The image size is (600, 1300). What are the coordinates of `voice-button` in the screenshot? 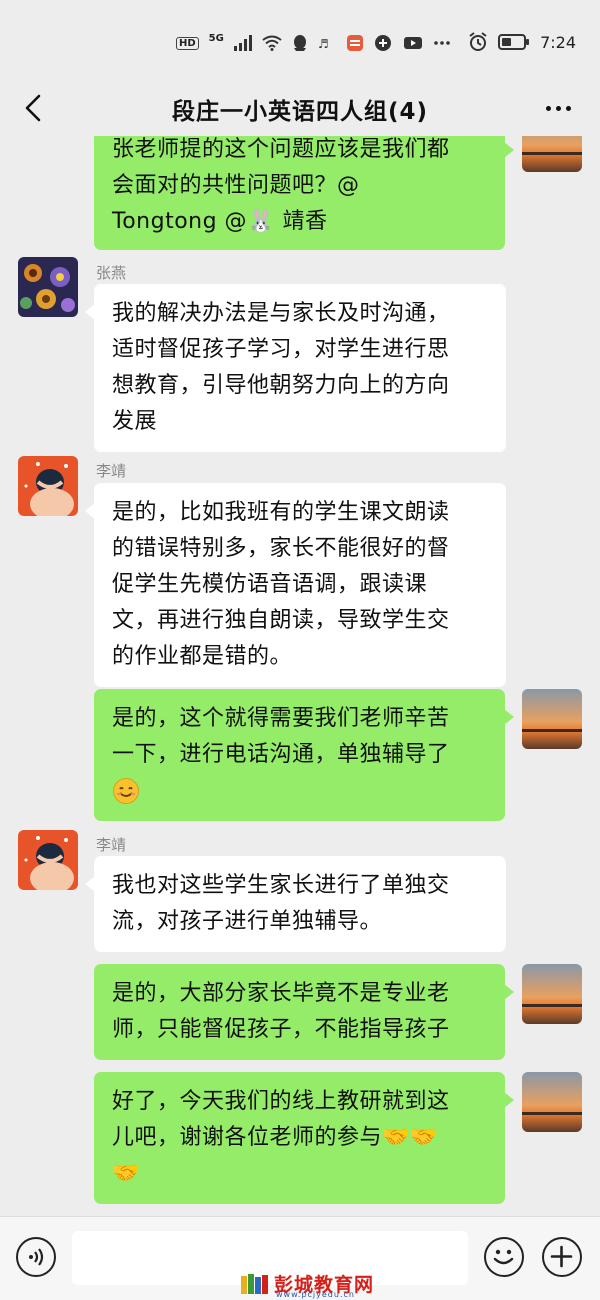 It's located at (36, 1257).